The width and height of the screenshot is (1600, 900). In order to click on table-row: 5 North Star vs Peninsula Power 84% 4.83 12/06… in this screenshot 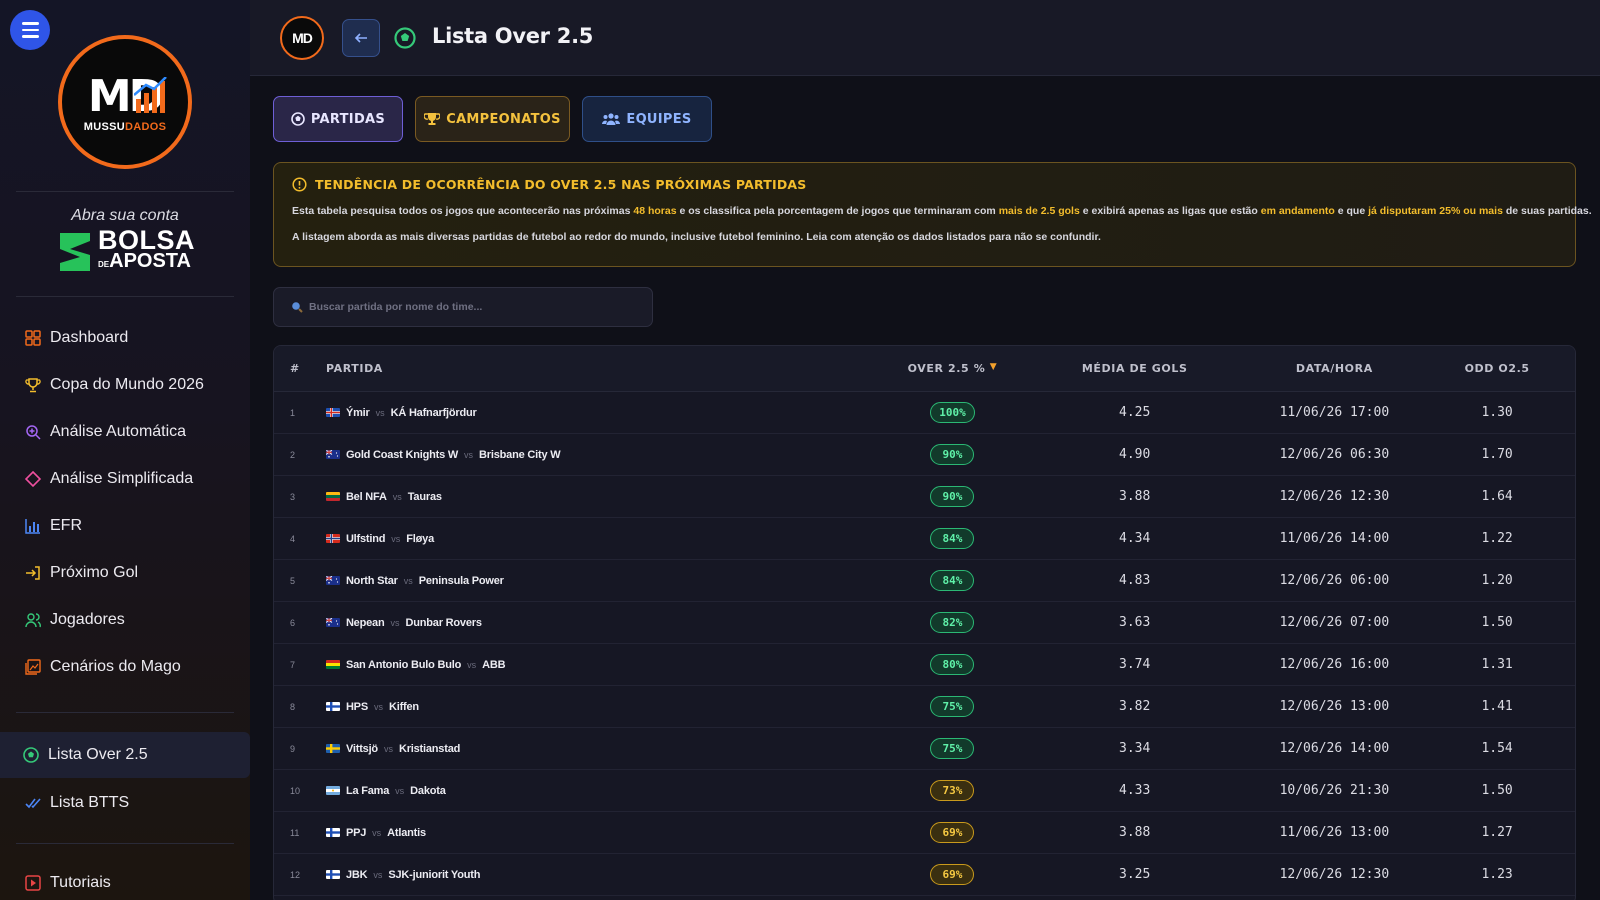, I will do `click(924, 581)`.